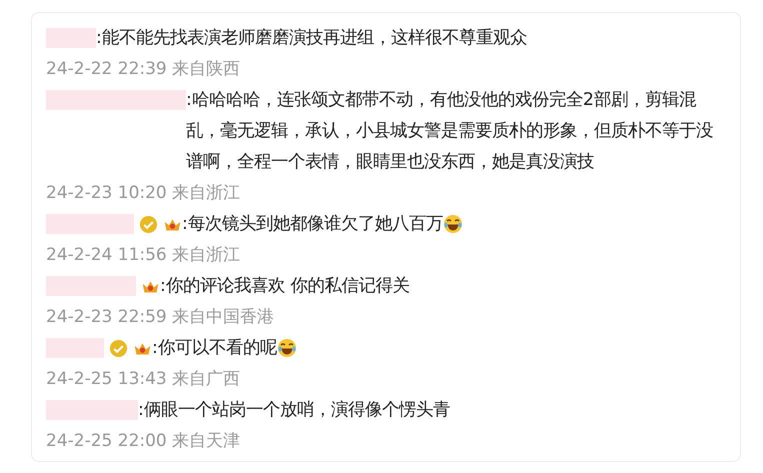 This screenshot has width=763, height=473. Describe the element at coordinates (214, 348) in the screenshot. I see `comment-text: :你可以不看的呢` at that location.